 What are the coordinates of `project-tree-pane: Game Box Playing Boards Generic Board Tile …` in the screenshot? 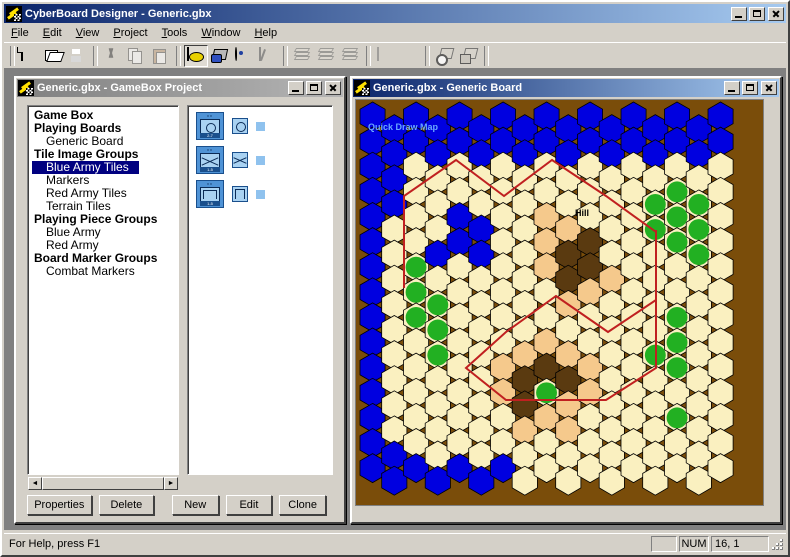 It's located at (103, 290).